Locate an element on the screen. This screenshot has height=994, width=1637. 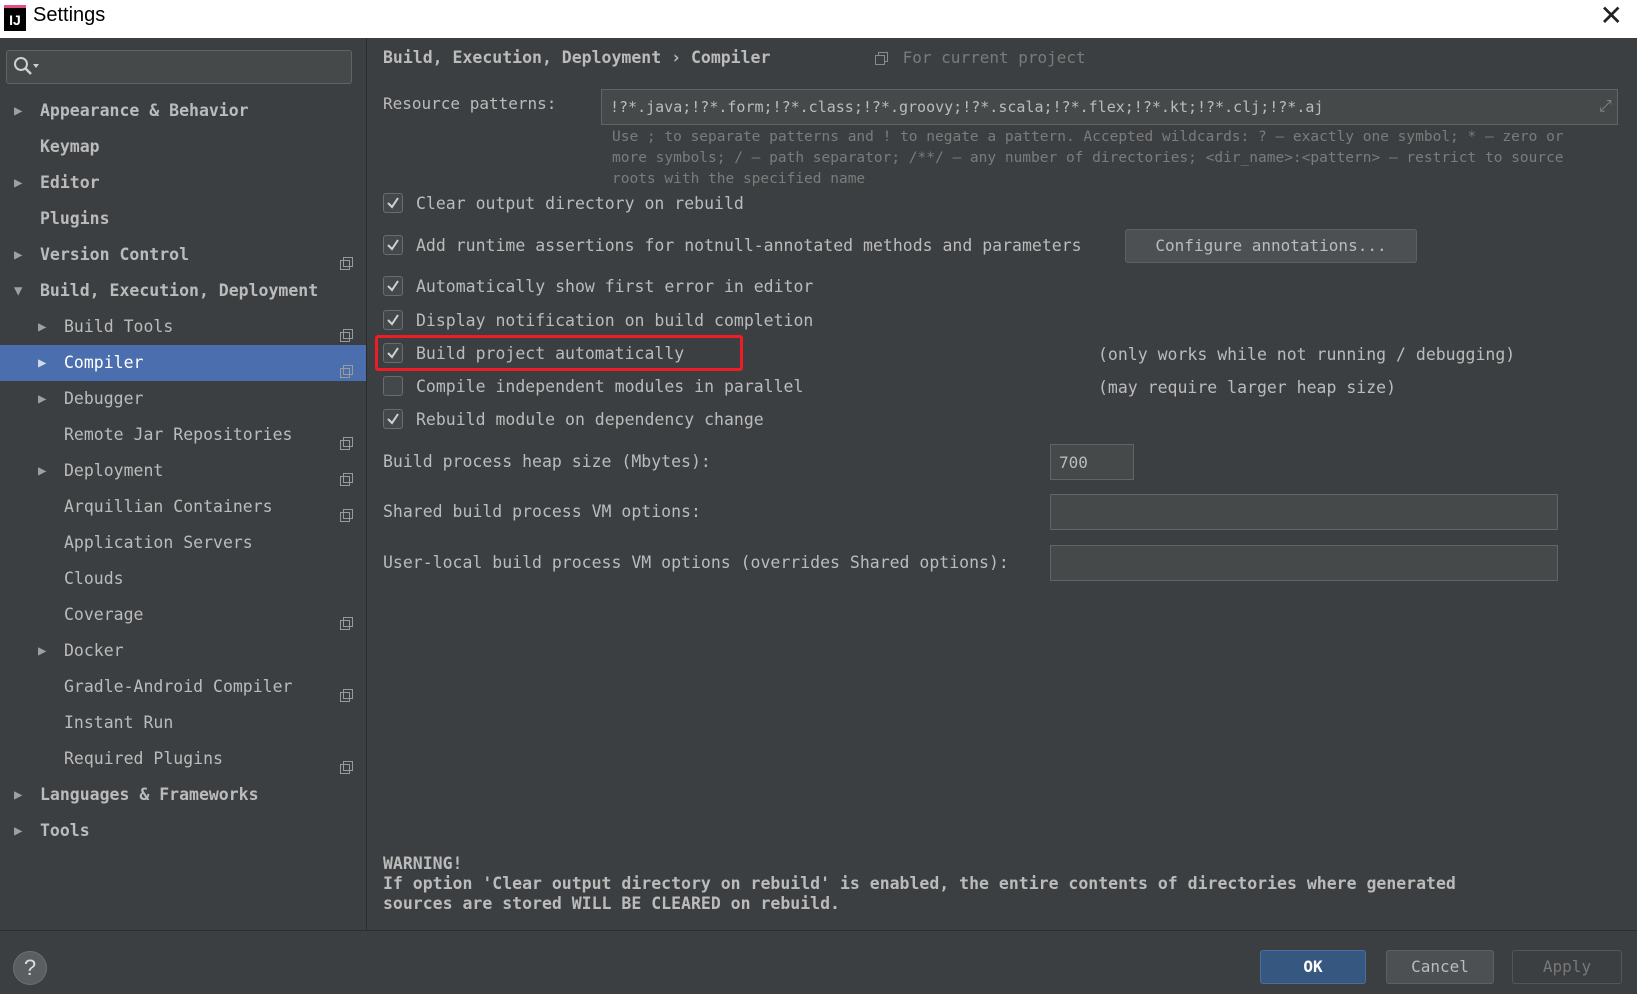
sidebar-item-label: Appearance & Behavior is located at coordinates (144, 110).